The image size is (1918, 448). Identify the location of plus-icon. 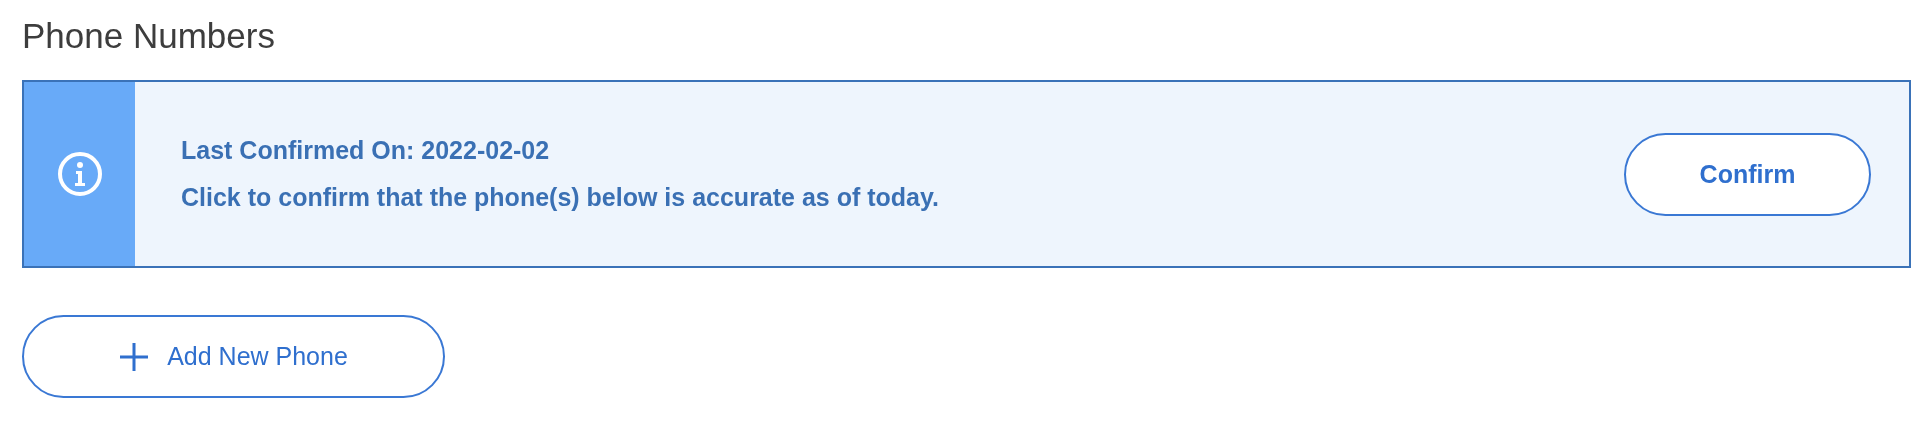
(134, 356).